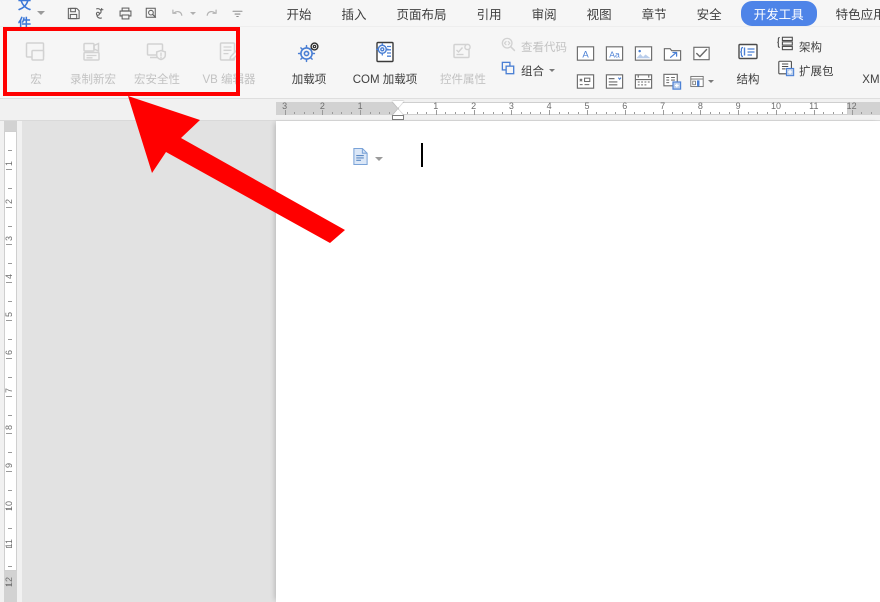 This screenshot has width=880, height=602. Describe the element at coordinates (402, 110) in the screenshot. I see `indent-markers` at that location.